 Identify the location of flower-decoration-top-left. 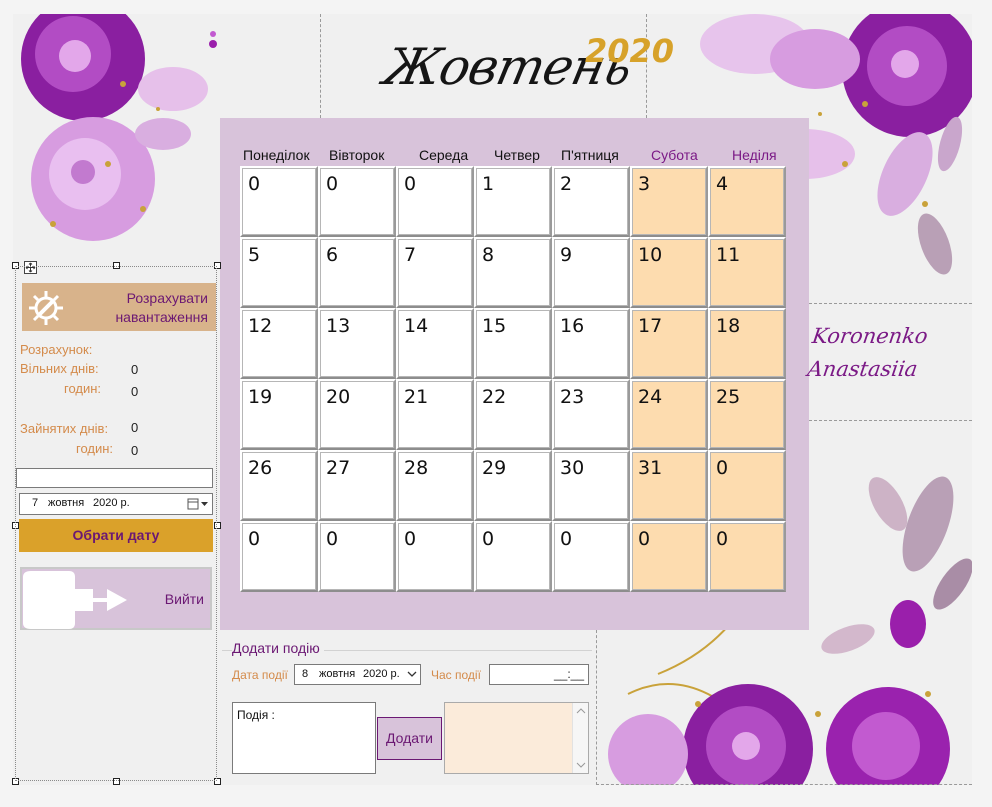
(119, 127).